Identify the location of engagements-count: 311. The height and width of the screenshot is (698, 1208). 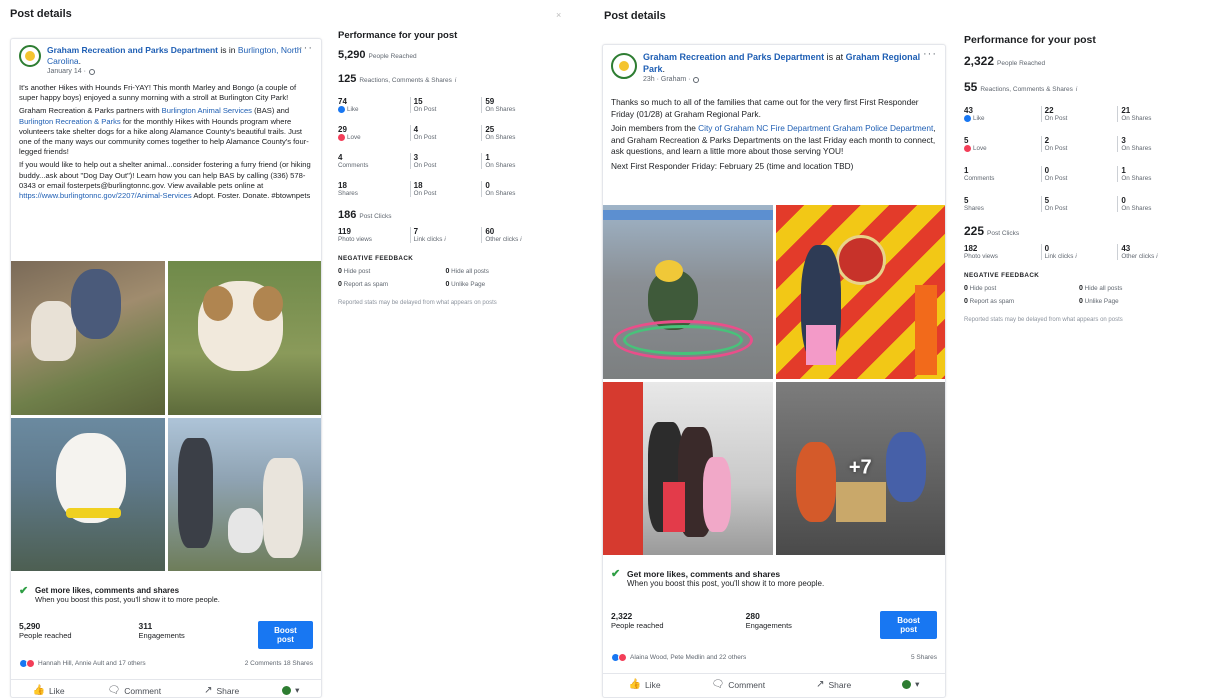
(145, 626).